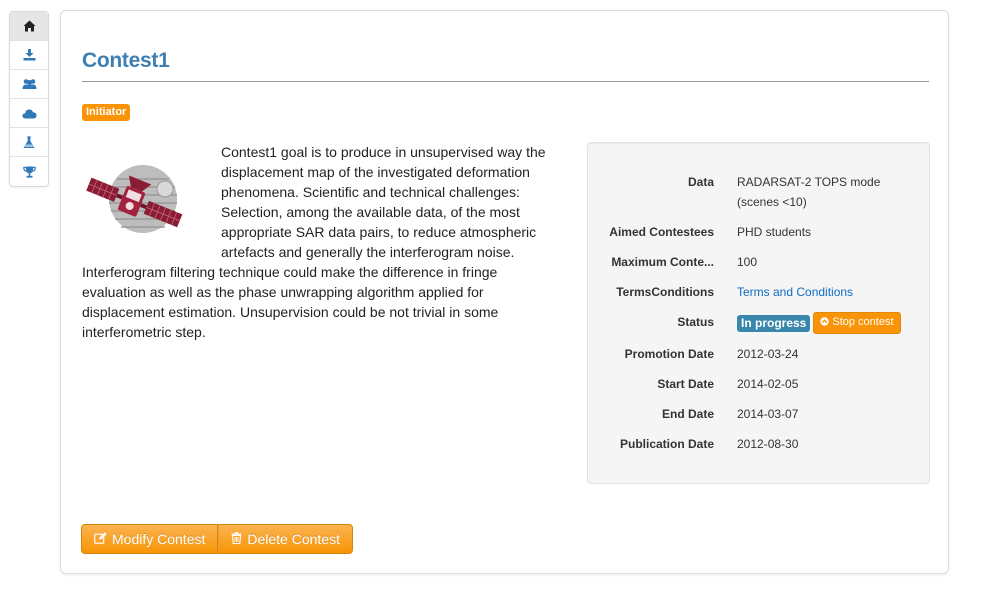  I want to click on delete-contest-button: Delete Contest, so click(285, 539).